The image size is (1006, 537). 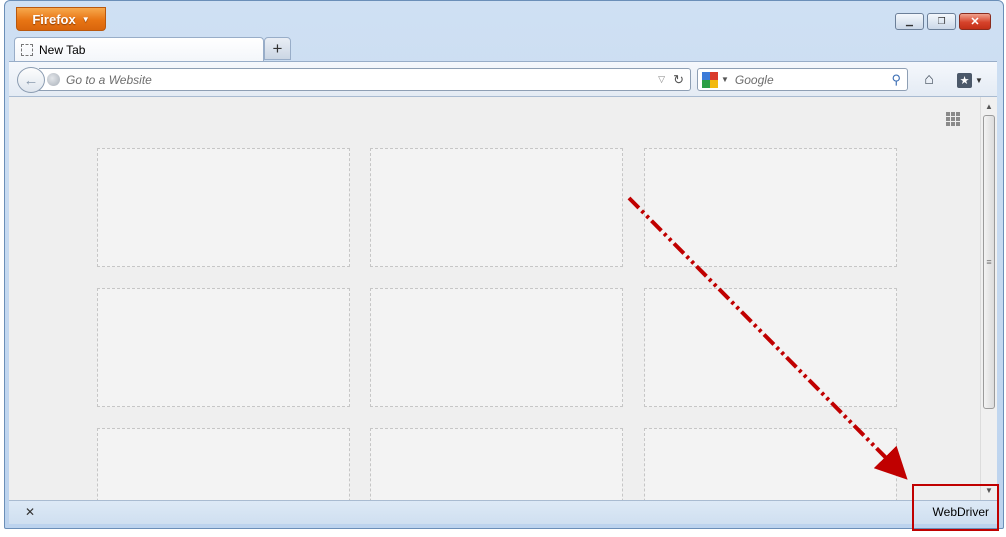 I want to click on annotation-arrow-line, so click(x=767, y=338).